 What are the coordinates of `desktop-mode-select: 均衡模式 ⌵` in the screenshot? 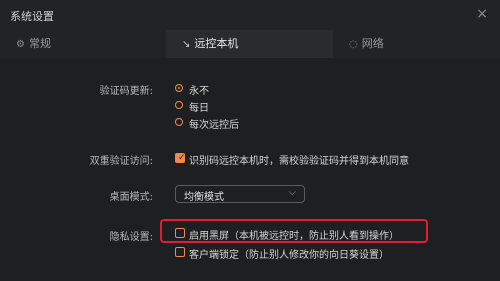 It's located at (240, 194).